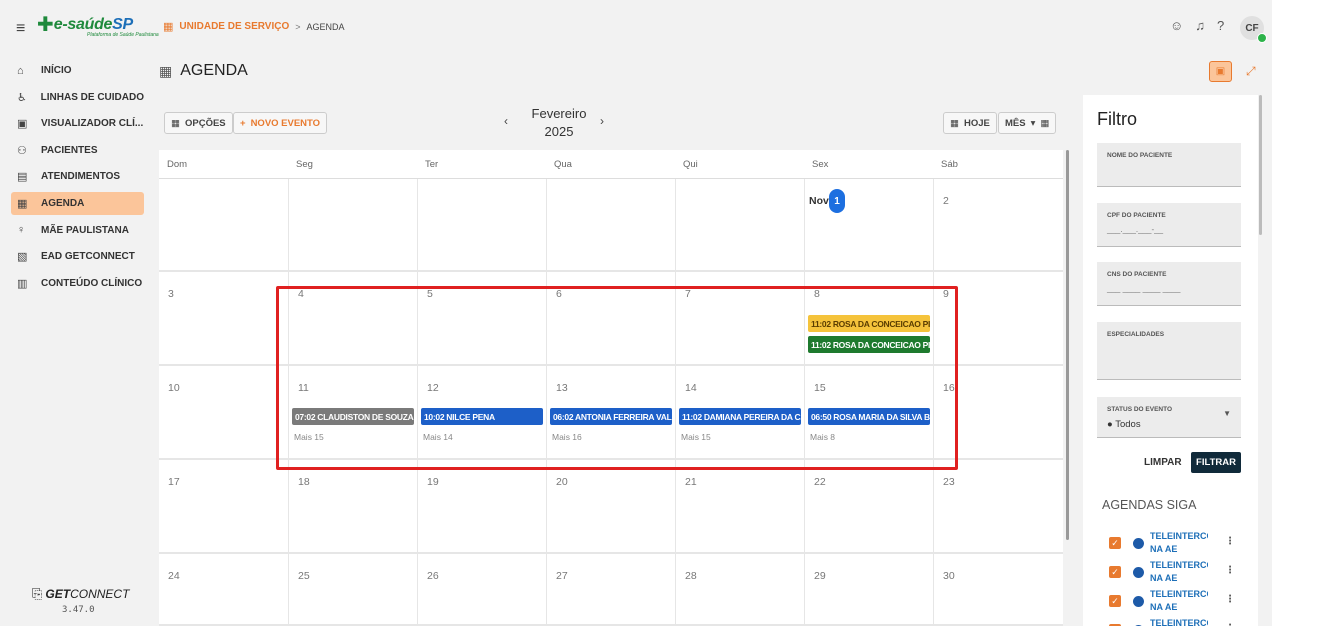 Image resolution: width=1317 pixels, height=626 pixels. Describe the element at coordinates (481, 506) in the screenshot. I see `day-cell: 19` at that location.